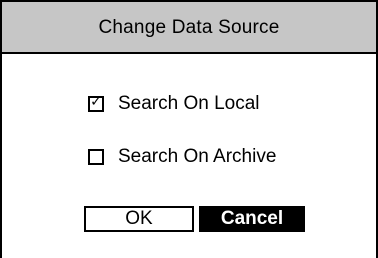 The height and width of the screenshot is (258, 378). What do you see at coordinates (197, 156) in the screenshot?
I see `search-on-archive-label: Search On Archive` at bounding box center [197, 156].